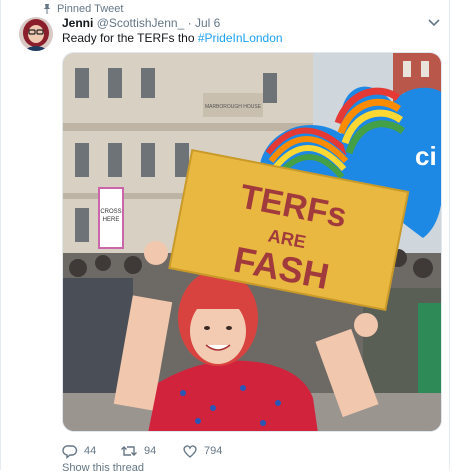 This screenshot has width=452, height=474. What do you see at coordinates (47, 9) in the screenshot?
I see `pin-icon` at bounding box center [47, 9].